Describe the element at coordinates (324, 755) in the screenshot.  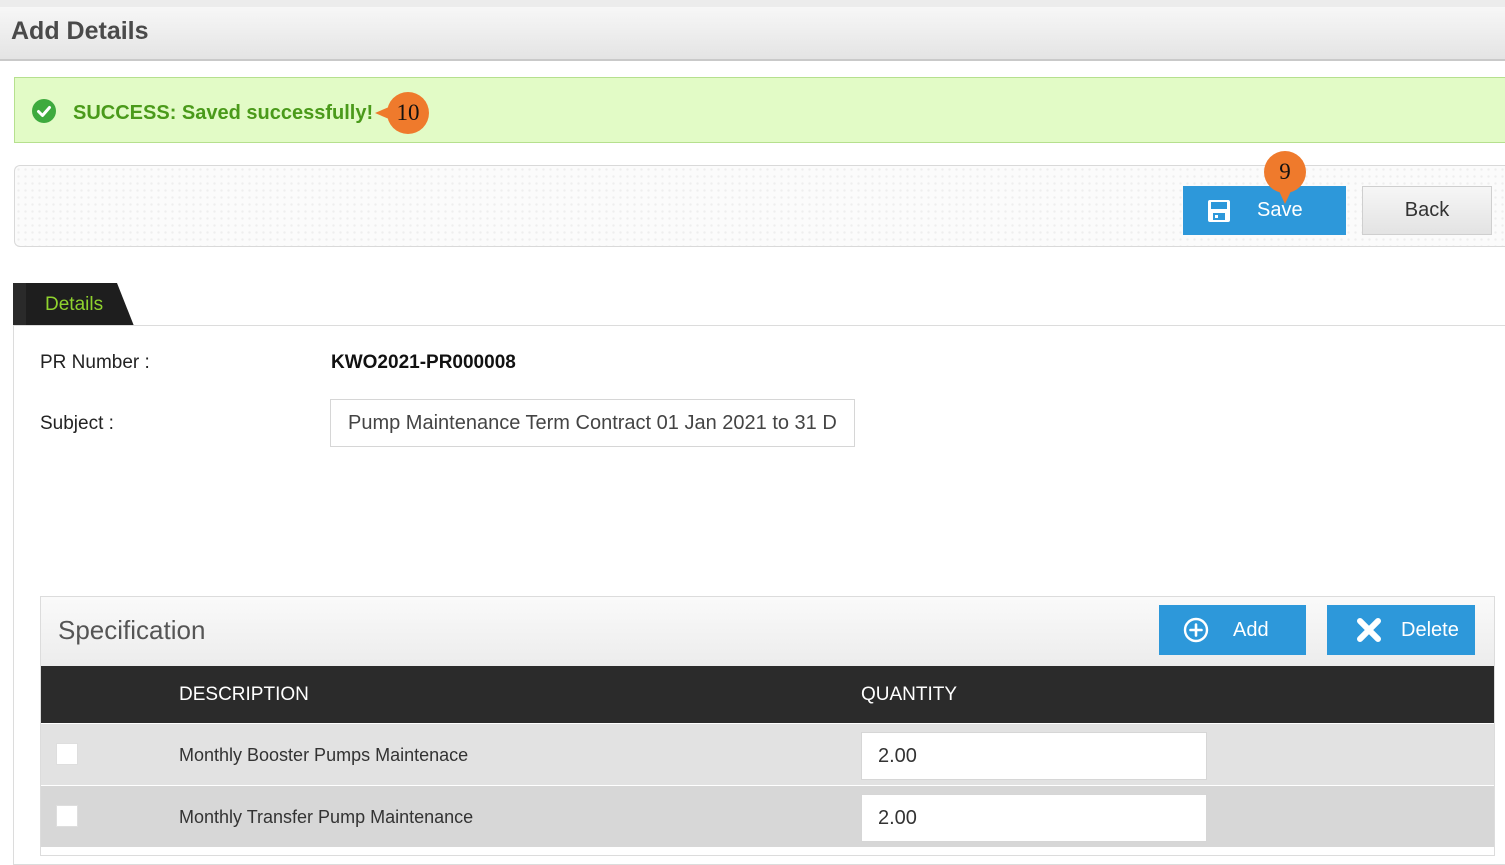
I see `row-description: Monthly Booster Pumps Maintenace` at that location.